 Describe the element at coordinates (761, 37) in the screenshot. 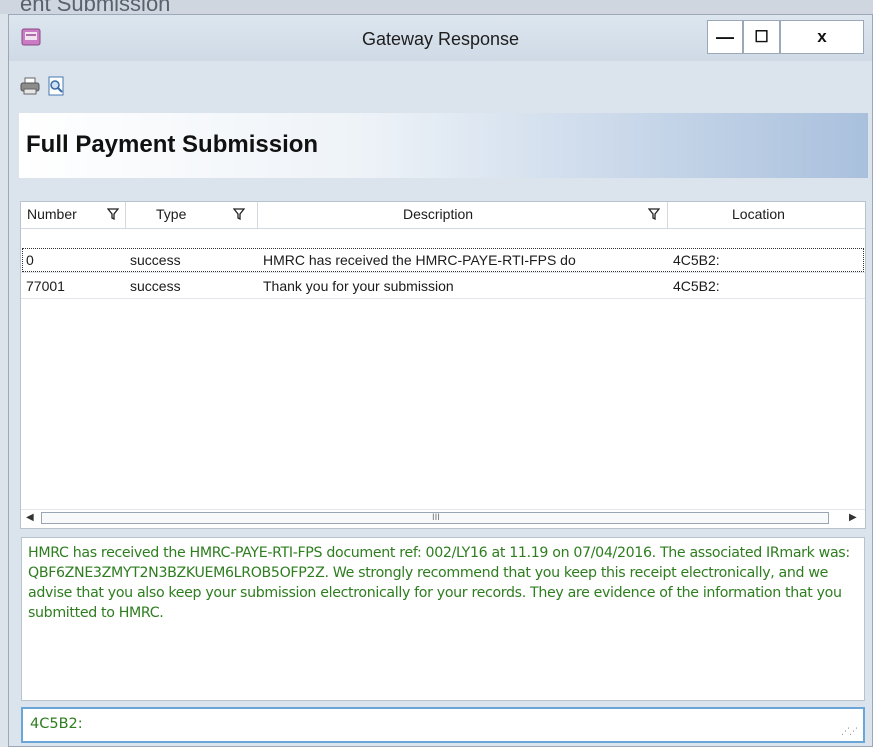

I see `maximize-button: ☐` at that location.